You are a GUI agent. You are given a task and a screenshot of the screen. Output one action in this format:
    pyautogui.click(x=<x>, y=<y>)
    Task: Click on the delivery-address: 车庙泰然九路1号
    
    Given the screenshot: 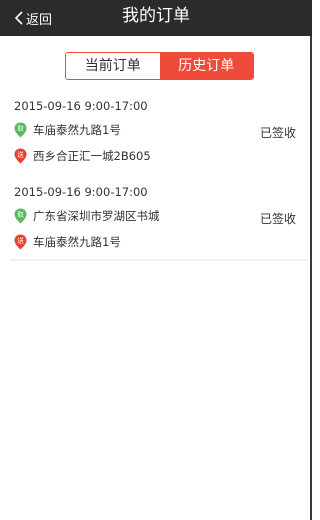 What is the action you would take?
    pyautogui.click(x=77, y=242)
    